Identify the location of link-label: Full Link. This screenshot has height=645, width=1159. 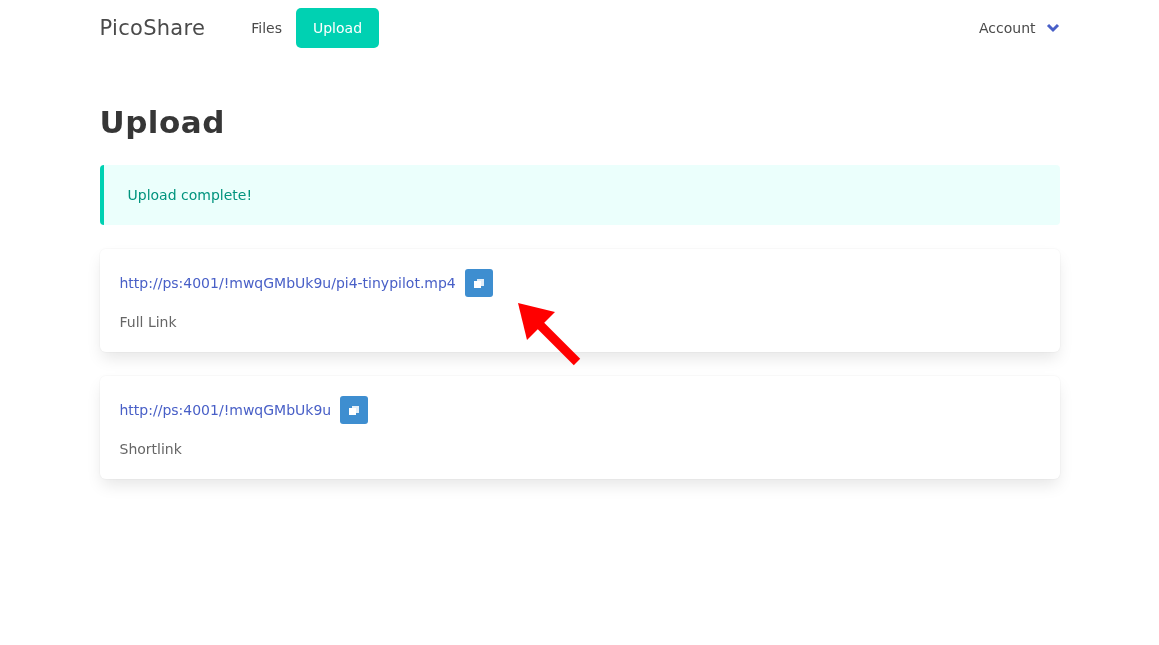
(148, 322).